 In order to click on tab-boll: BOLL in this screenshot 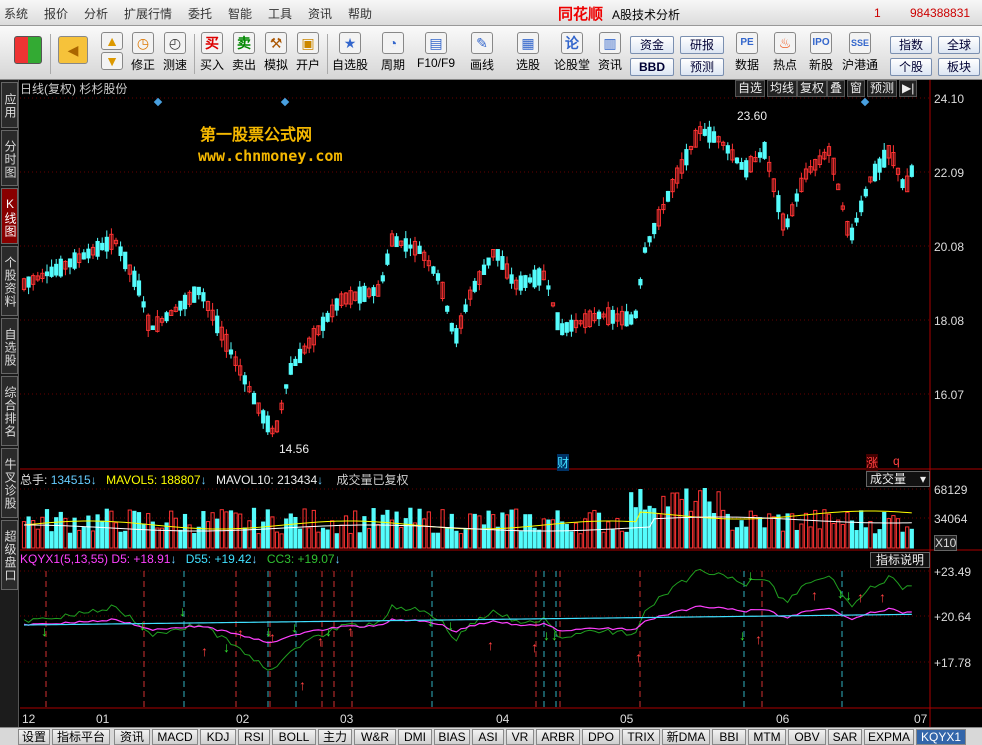, I will do `click(294, 737)`.